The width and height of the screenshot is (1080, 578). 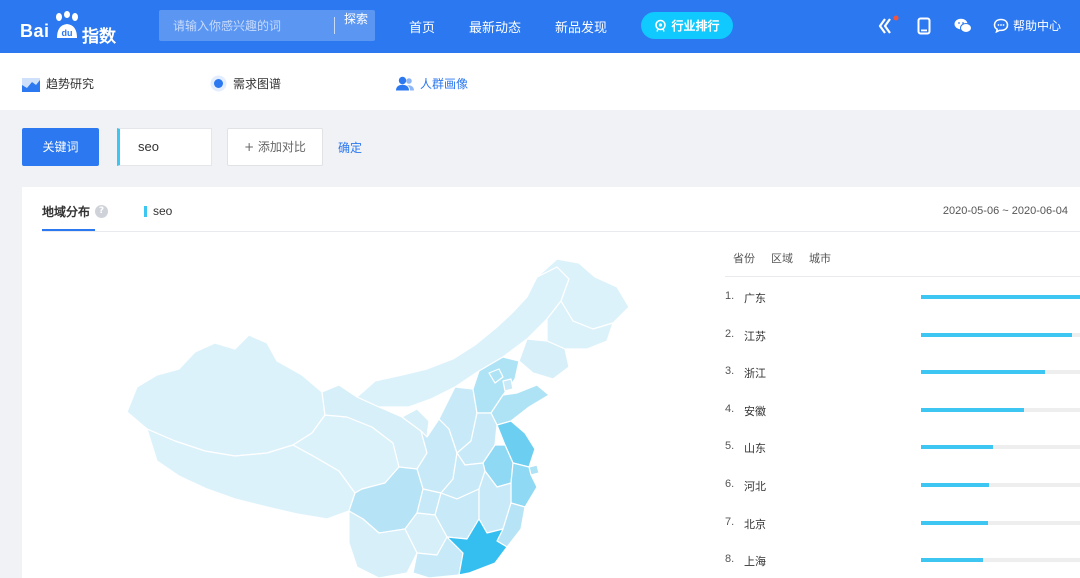 I want to click on rank-icon, so click(x=661, y=25).